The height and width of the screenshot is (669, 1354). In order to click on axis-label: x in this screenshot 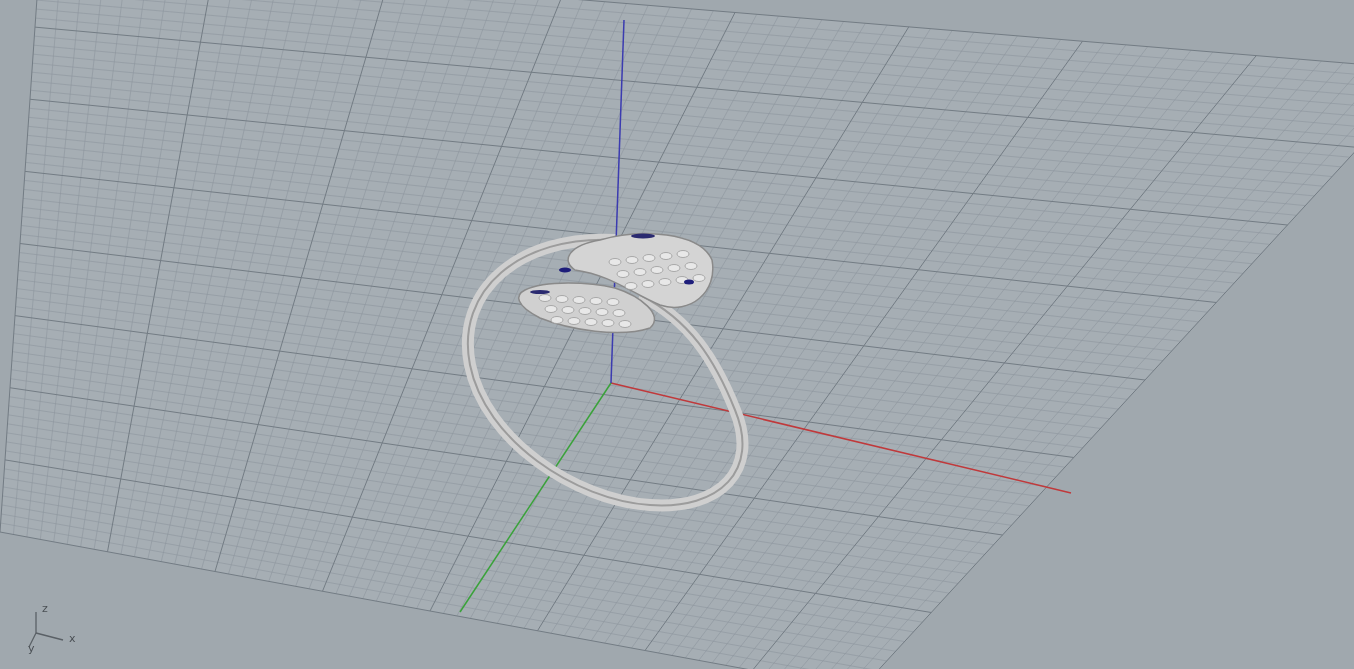, I will do `click(72, 638)`.